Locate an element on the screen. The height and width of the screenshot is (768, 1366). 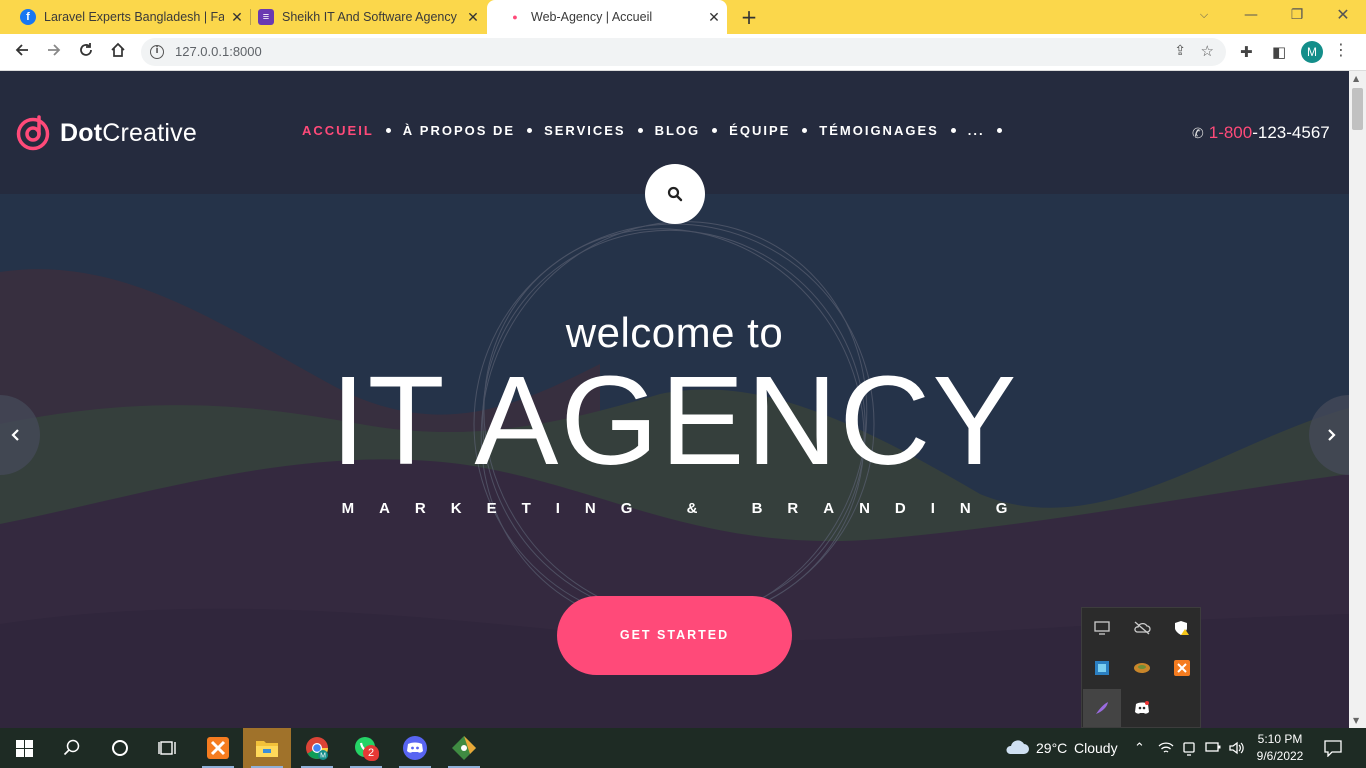
start-button is located at coordinates (24, 748).